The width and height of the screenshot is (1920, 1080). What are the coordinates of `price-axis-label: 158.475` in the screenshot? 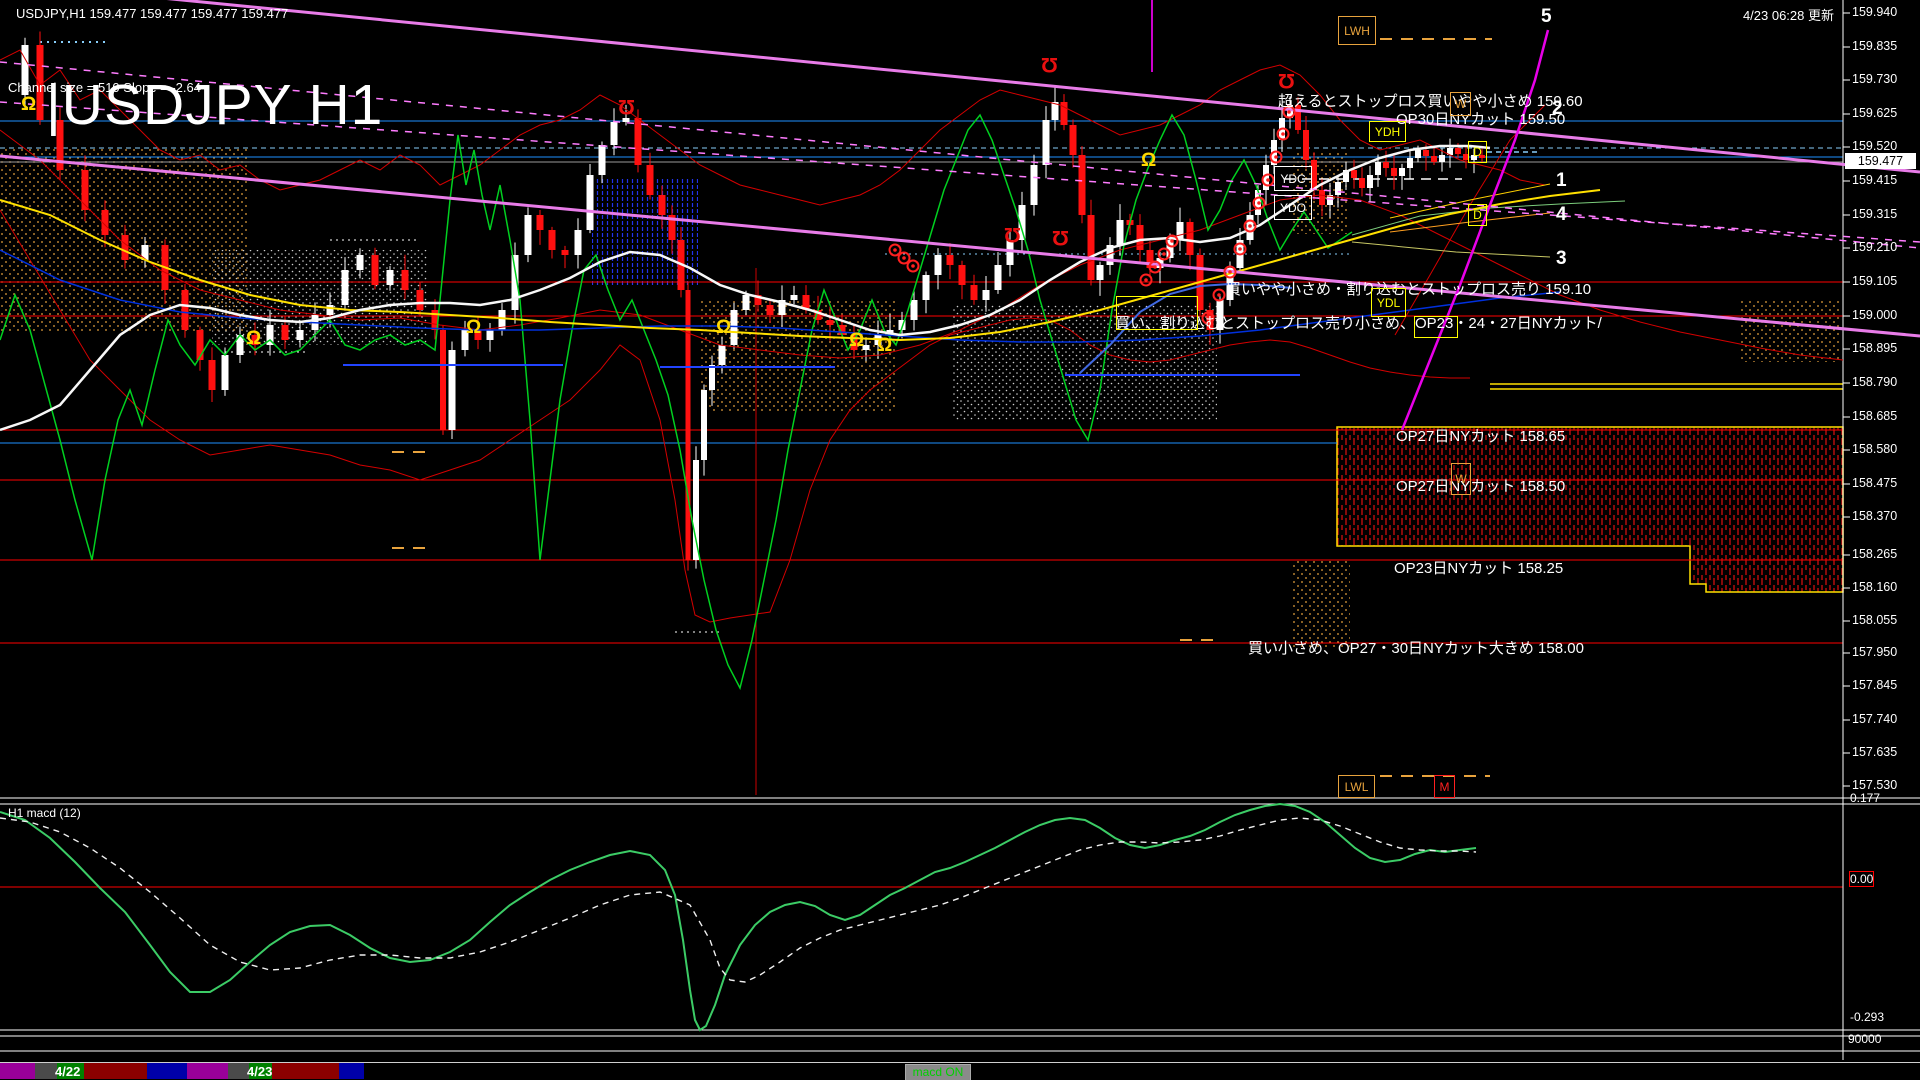 It's located at (1875, 483).